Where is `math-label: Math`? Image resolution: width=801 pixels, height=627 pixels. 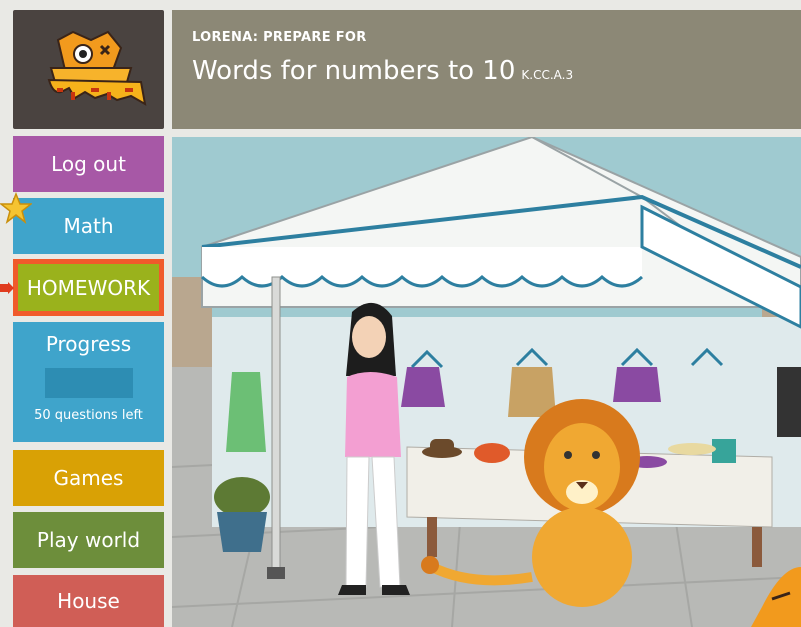 math-label: Math is located at coordinates (88, 226).